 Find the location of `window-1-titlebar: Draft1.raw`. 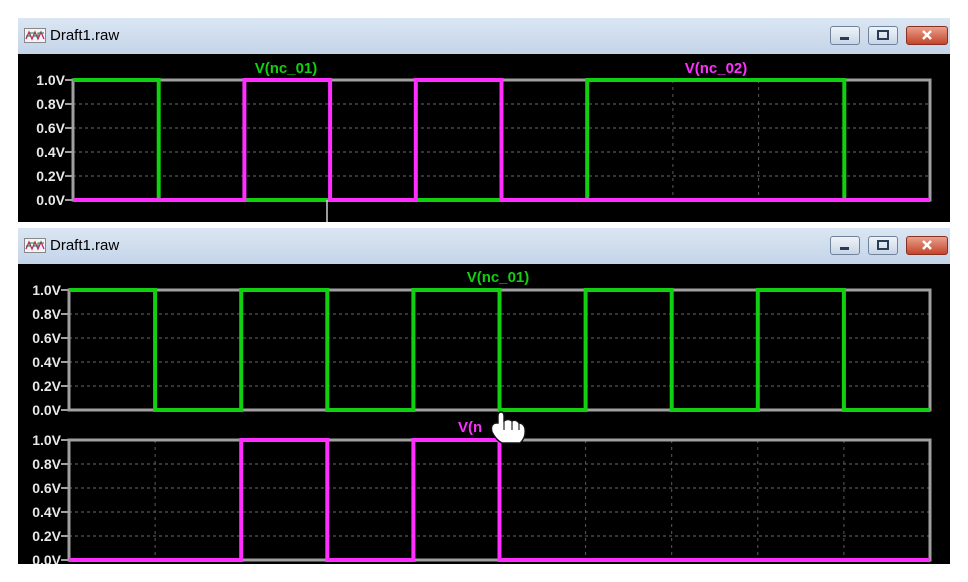

window-1-titlebar: Draft1.raw is located at coordinates (484, 36).